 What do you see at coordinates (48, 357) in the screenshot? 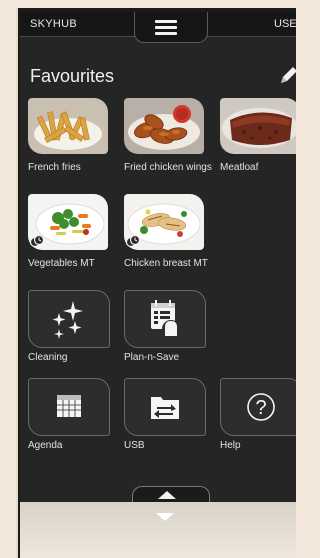
I see `cleaning-label: Cleaning` at bounding box center [48, 357].